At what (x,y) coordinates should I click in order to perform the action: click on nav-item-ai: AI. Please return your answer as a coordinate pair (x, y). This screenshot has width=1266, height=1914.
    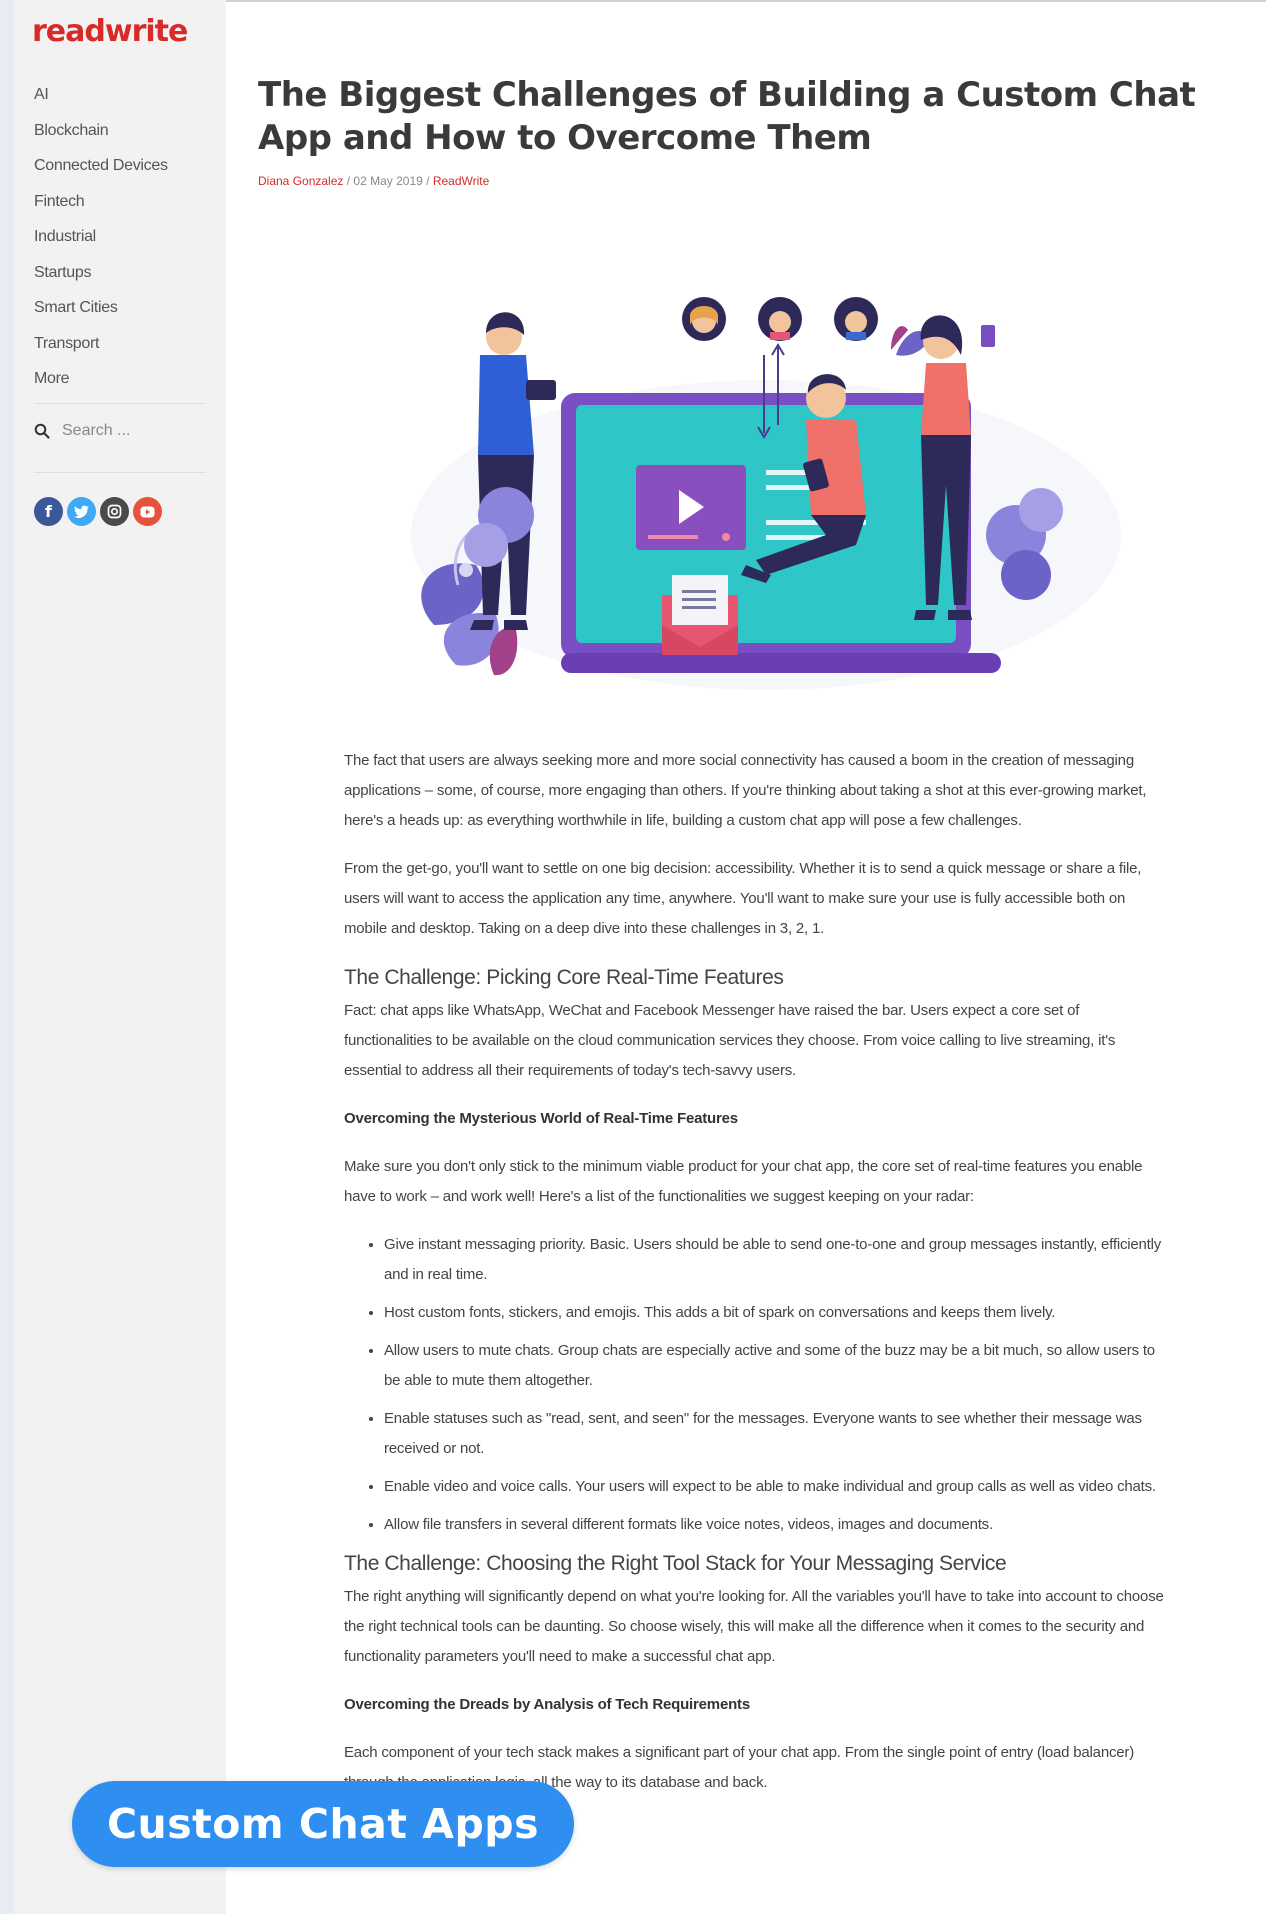
    Looking at the image, I should click on (101, 102).